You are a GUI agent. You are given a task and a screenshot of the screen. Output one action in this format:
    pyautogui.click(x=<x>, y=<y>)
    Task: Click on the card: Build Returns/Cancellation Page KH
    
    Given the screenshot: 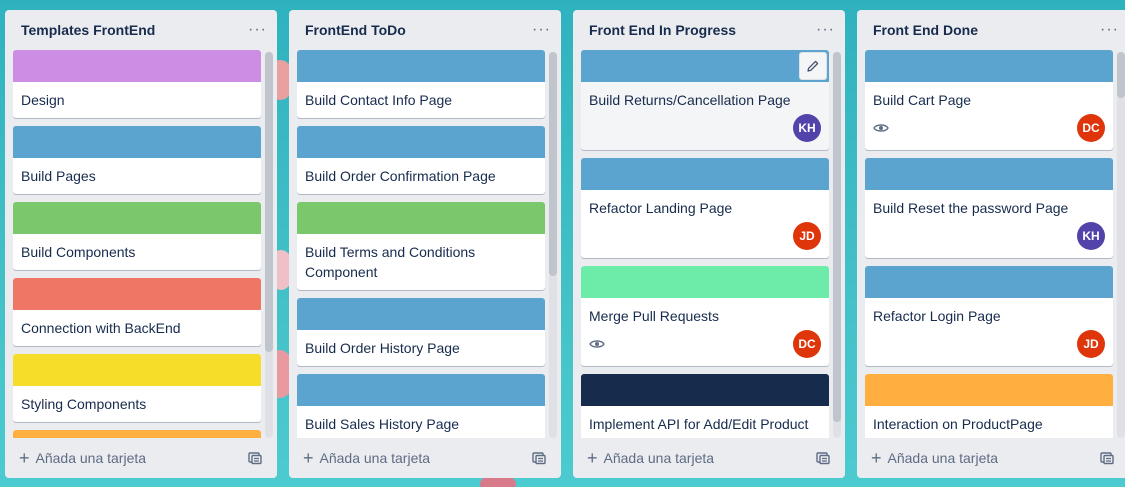 What is the action you would take?
    pyautogui.click(x=705, y=100)
    